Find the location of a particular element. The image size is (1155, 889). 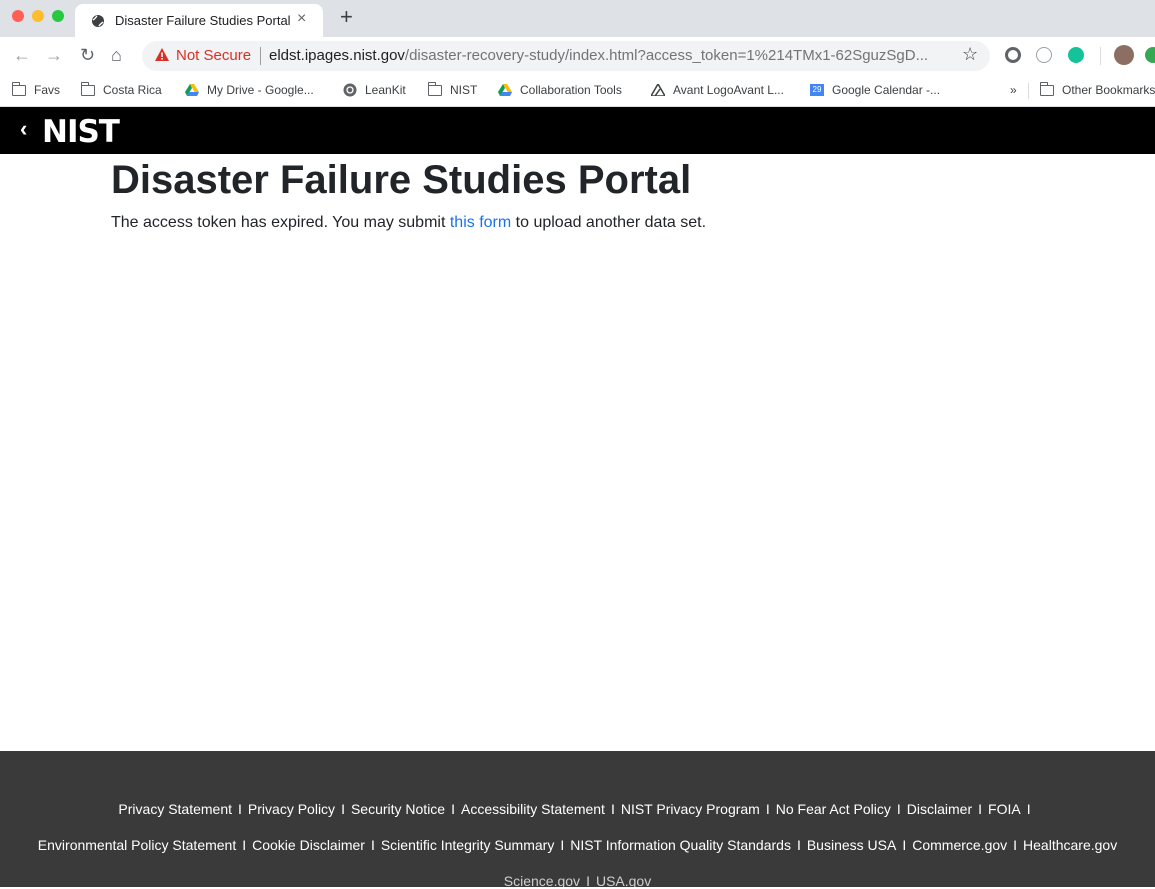

google-calendar-icon: 29 is located at coordinates (817, 90).